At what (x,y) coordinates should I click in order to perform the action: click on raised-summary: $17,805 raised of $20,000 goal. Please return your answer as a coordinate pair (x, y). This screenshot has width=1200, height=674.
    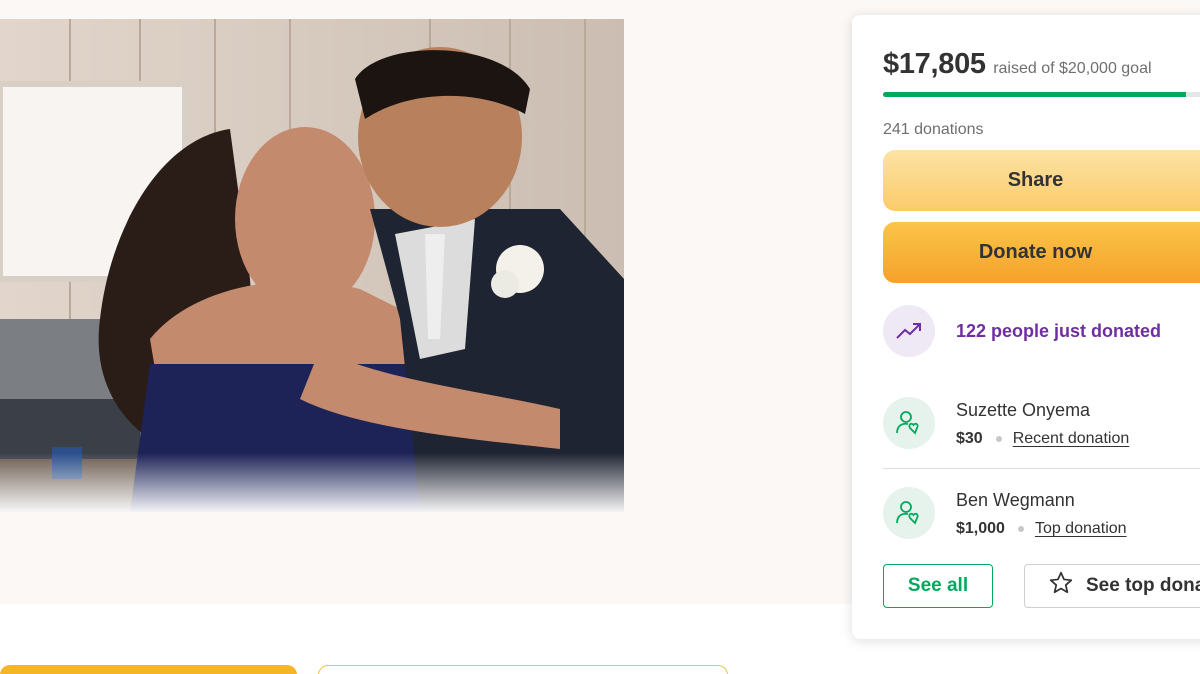
    Looking at the image, I should click on (1017, 64).